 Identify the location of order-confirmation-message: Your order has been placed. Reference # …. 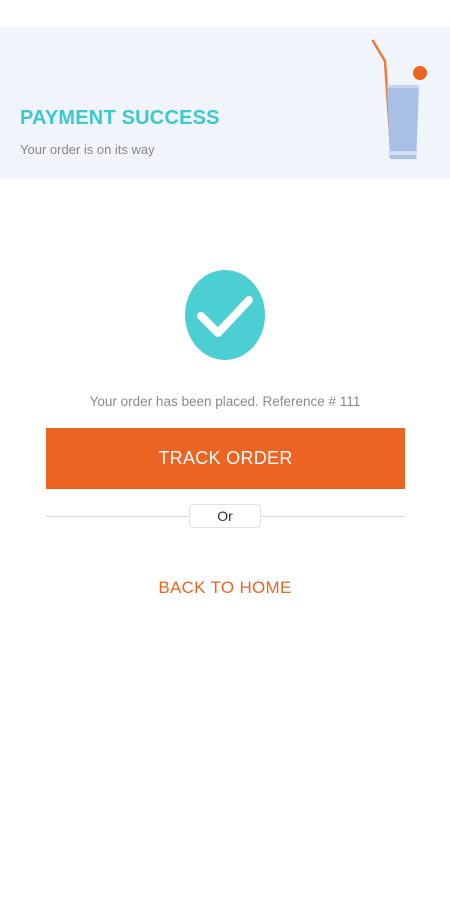
(225, 401).